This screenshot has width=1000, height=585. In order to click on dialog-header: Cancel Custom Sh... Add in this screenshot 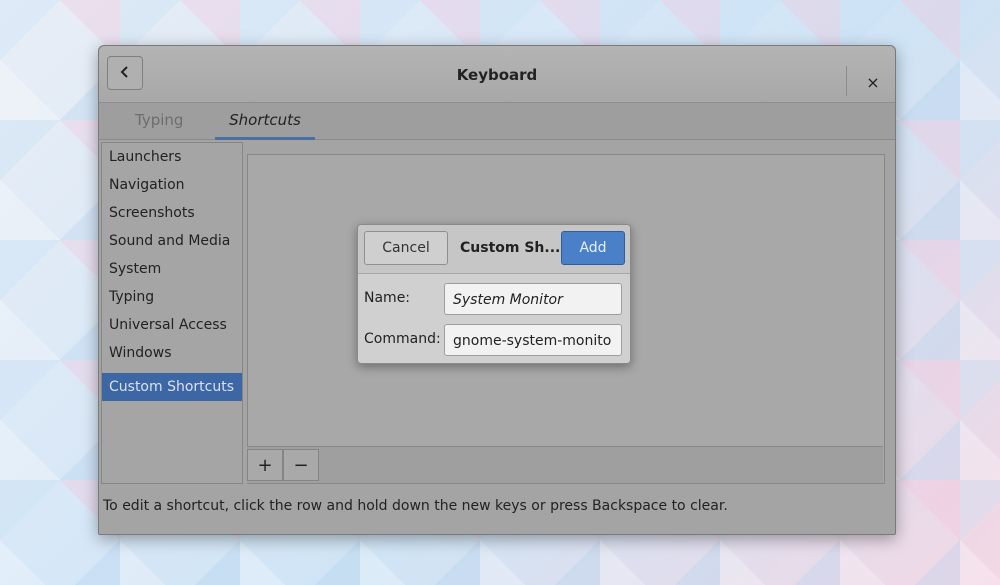, I will do `click(494, 249)`.